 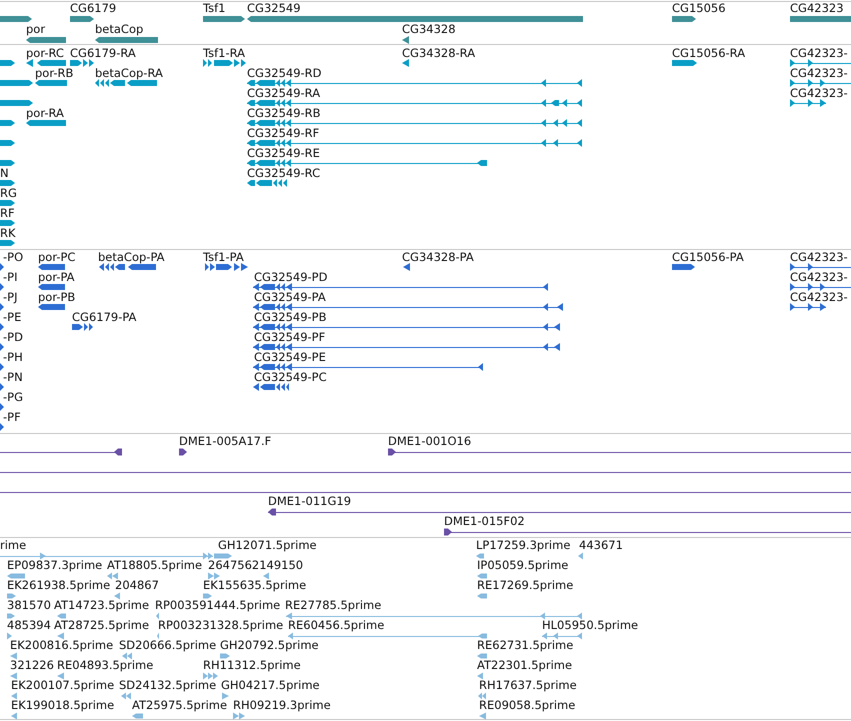 What do you see at coordinates (819, 257) in the screenshot?
I see `protein-label: CG42323-` at bounding box center [819, 257].